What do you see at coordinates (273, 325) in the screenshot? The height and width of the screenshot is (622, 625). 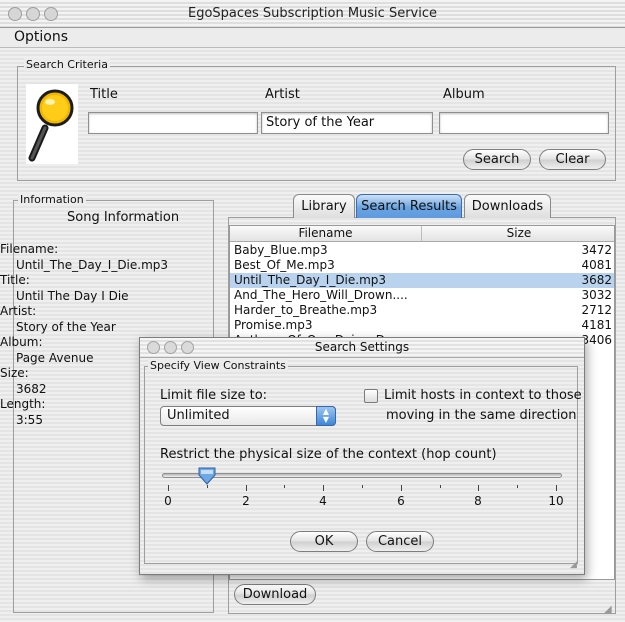 I see `row-filename: Promise.mp3` at bounding box center [273, 325].